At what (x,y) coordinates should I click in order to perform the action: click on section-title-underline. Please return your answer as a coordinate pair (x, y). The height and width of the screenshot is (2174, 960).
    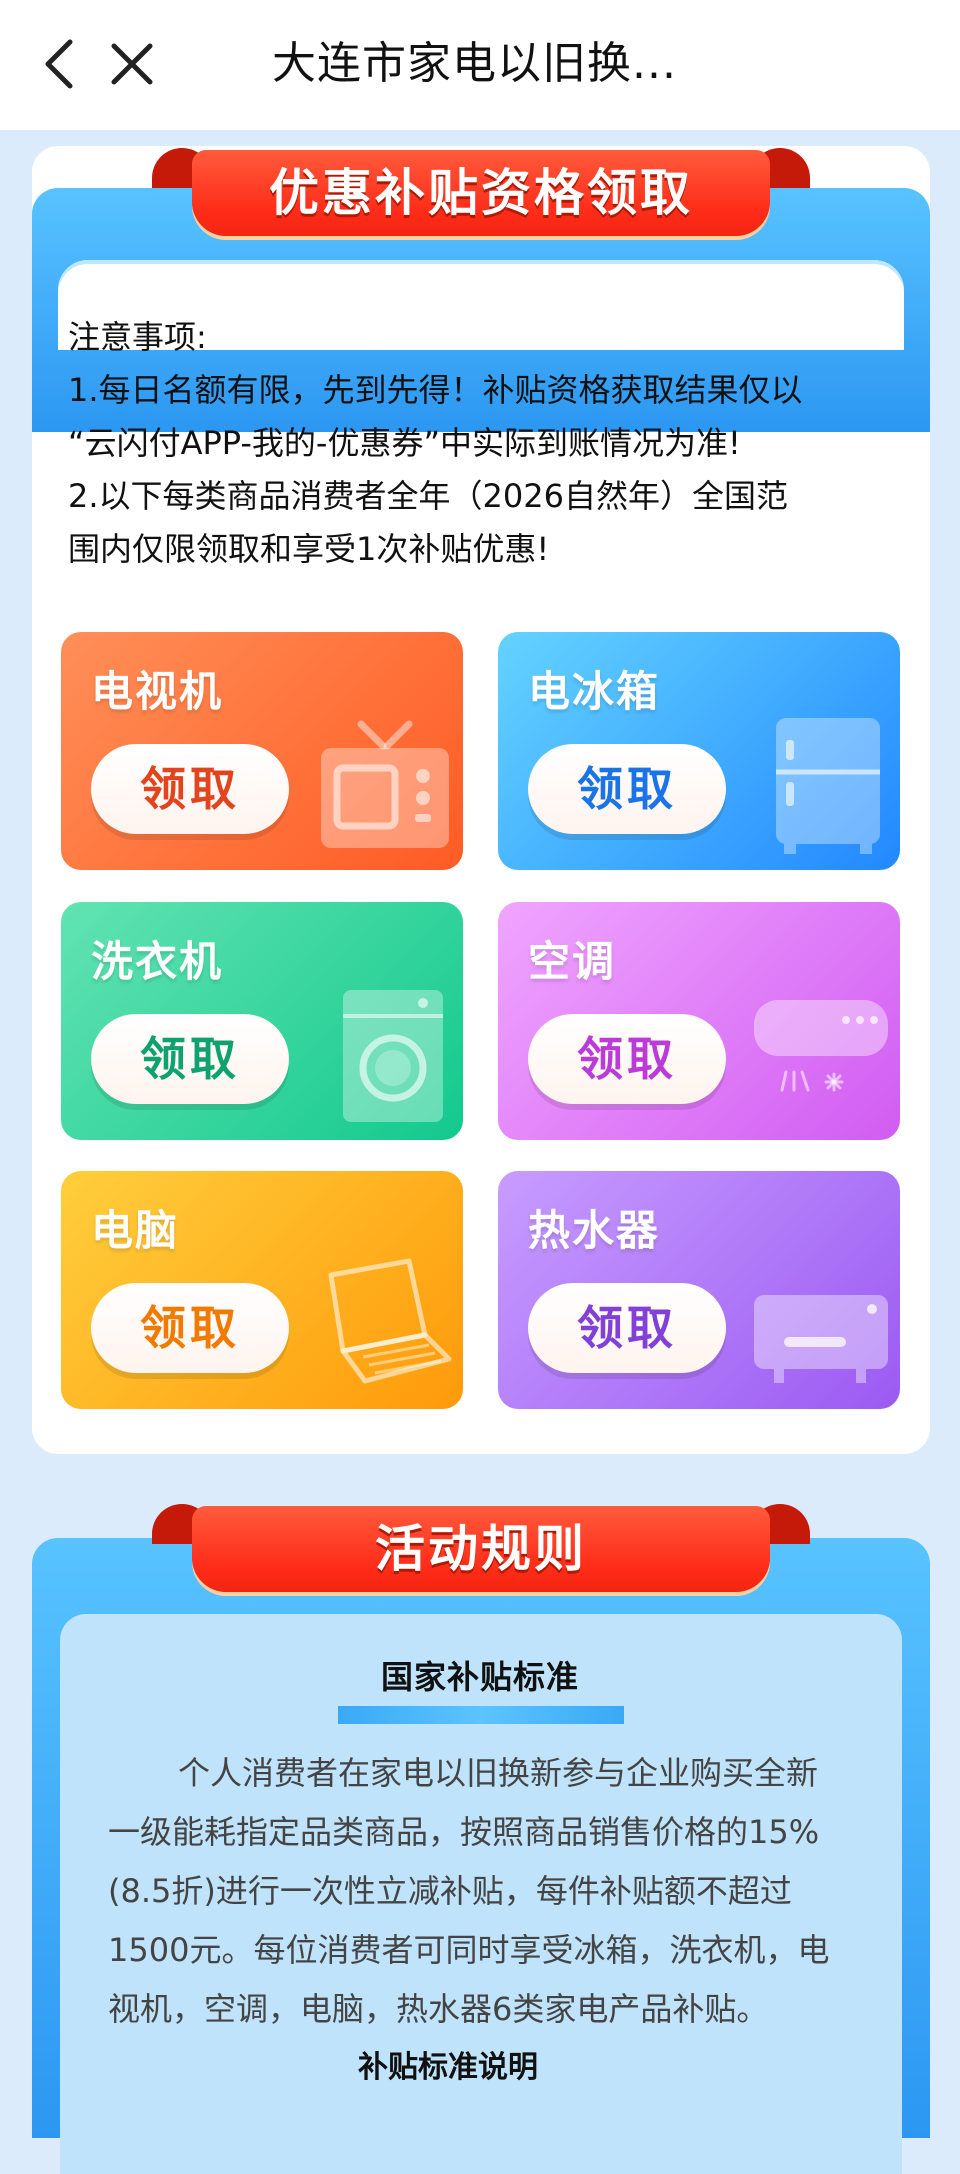
    Looking at the image, I should click on (481, 1715).